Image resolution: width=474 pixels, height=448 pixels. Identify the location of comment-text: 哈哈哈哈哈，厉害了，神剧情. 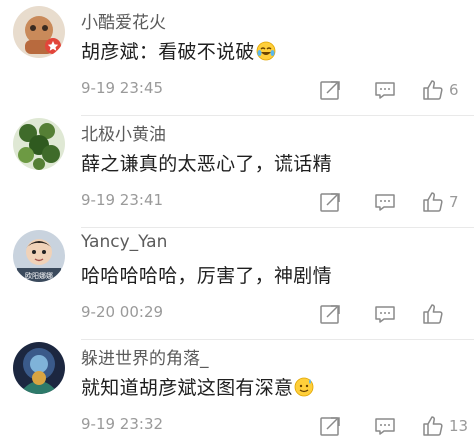
(206, 276).